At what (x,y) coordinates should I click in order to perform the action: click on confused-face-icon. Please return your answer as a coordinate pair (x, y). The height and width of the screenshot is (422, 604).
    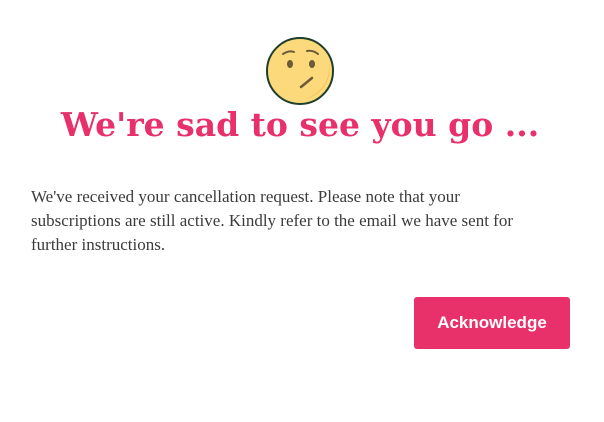
    Looking at the image, I should click on (300, 71).